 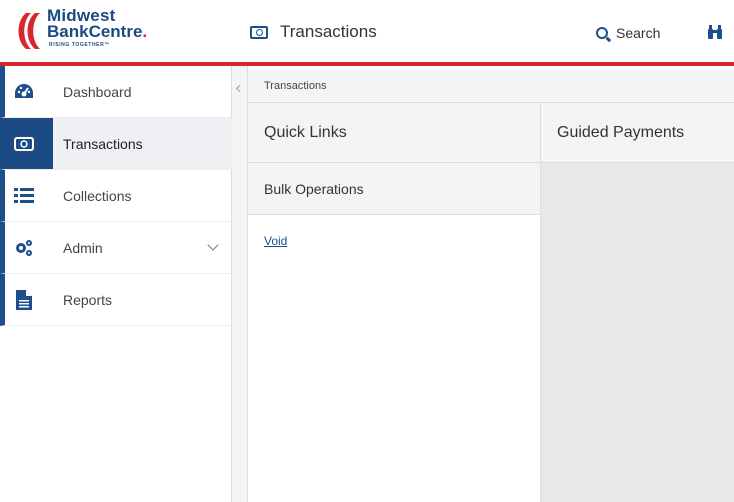 I want to click on sidebar-item-label: Dashboard, so click(x=97, y=91).